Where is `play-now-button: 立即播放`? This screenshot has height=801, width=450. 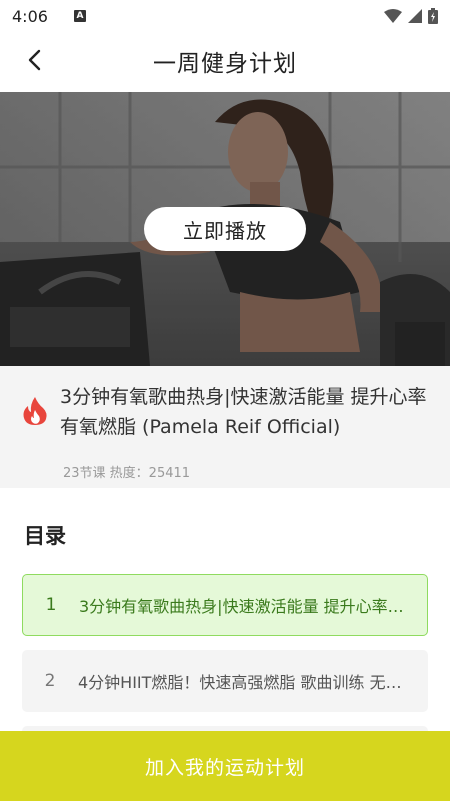 play-now-button: 立即播放 is located at coordinates (225, 229).